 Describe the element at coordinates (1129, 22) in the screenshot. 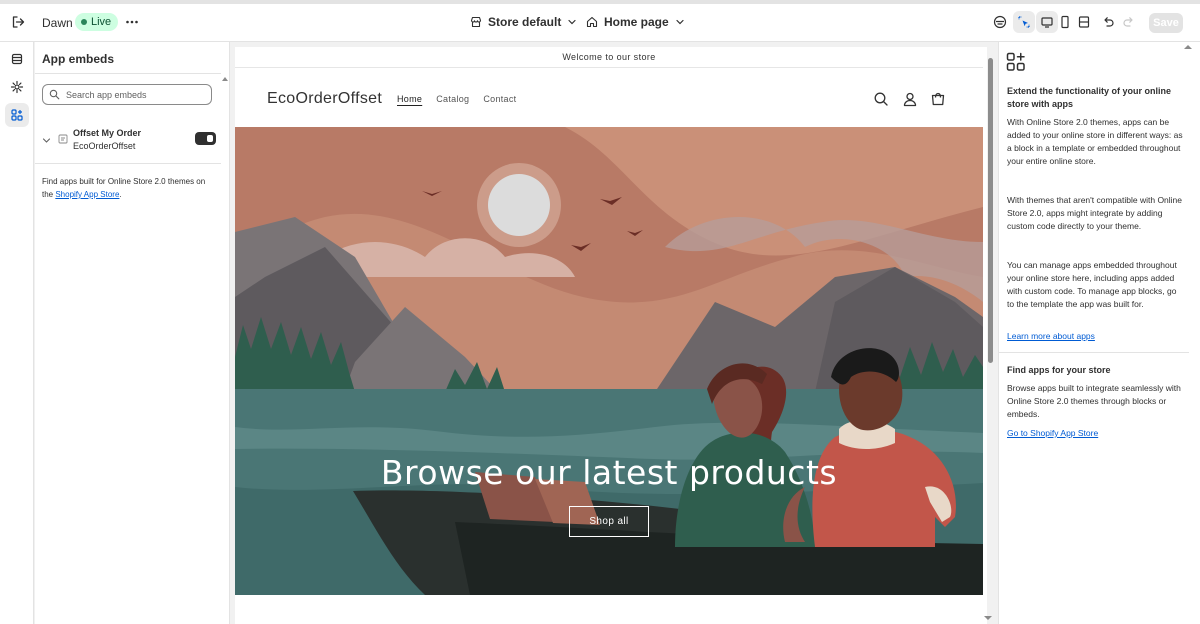

I see `redo-icon` at that location.